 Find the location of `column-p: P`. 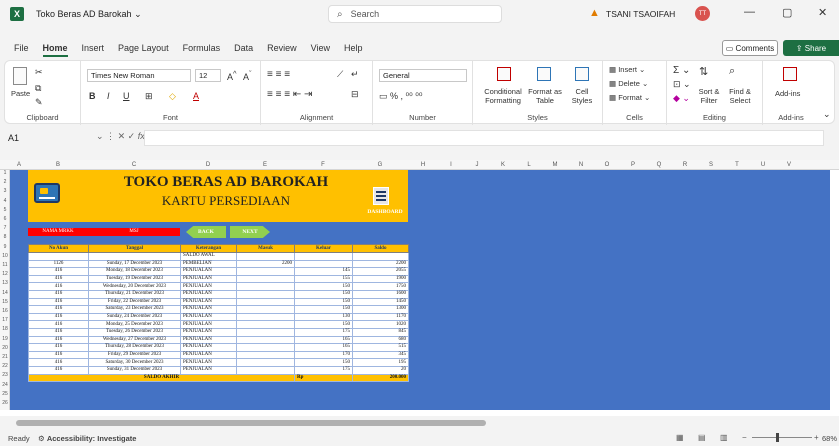

column-p: P is located at coordinates (633, 165).